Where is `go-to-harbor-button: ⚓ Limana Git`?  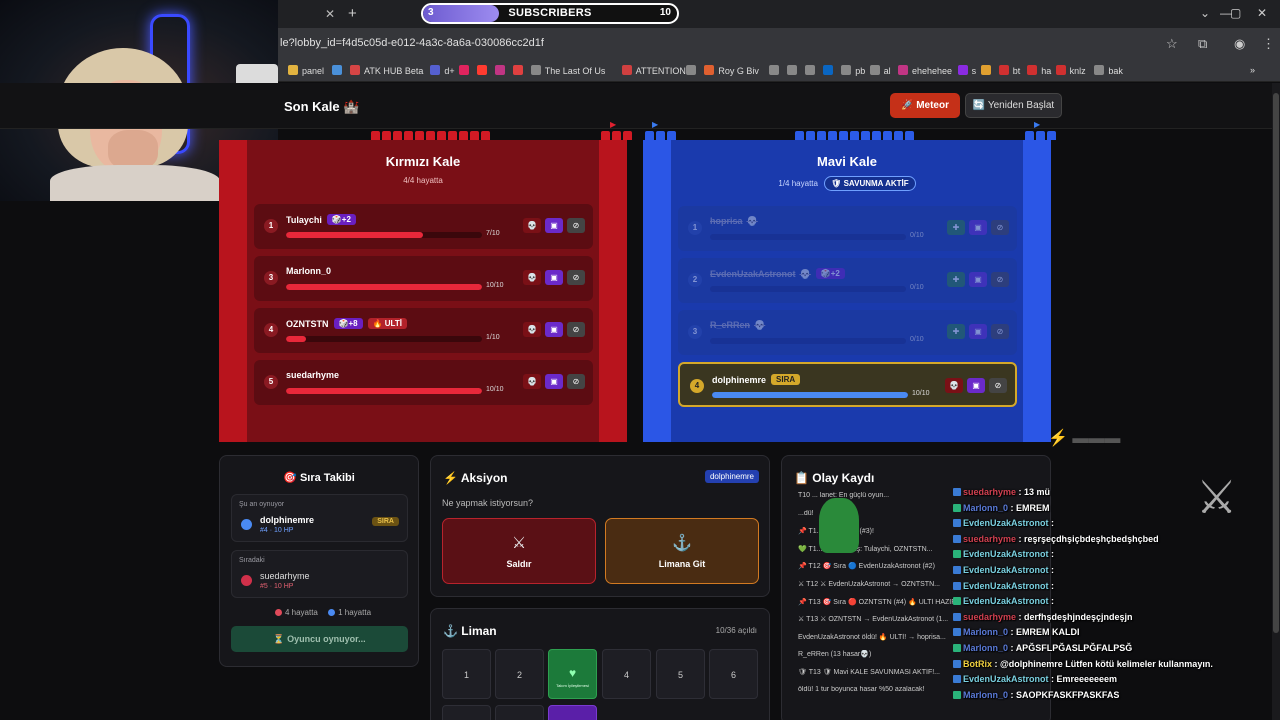
go-to-harbor-button: ⚓ Limana Git is located at coordinates (682, 551).